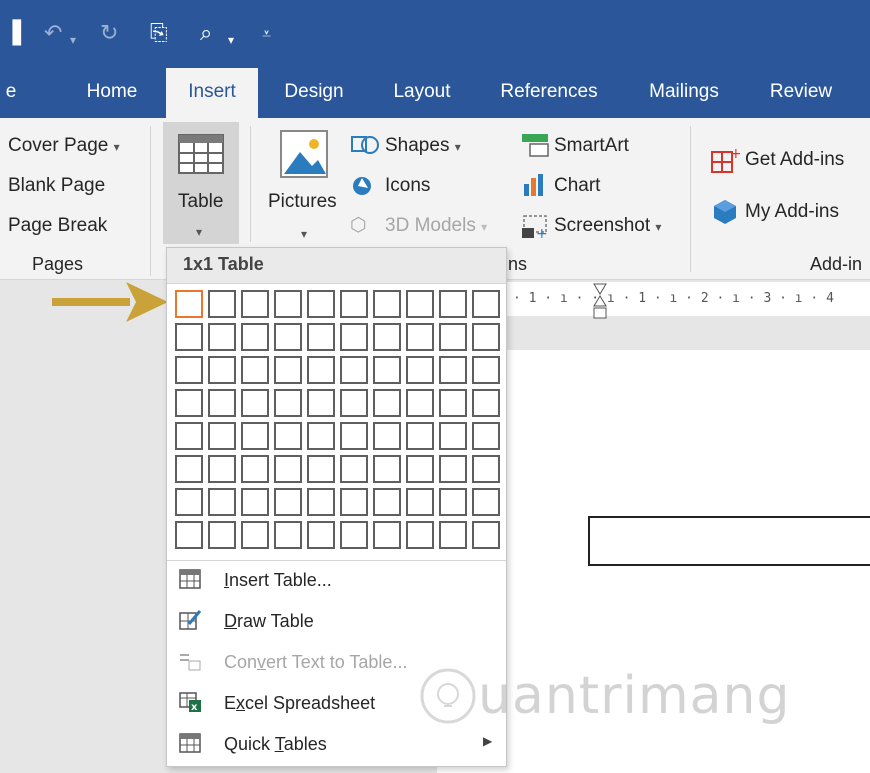  Describe the element at coordinates (607, 226) in the screenshot. I see `screenshot-button: Screenshot ▾` at that location.